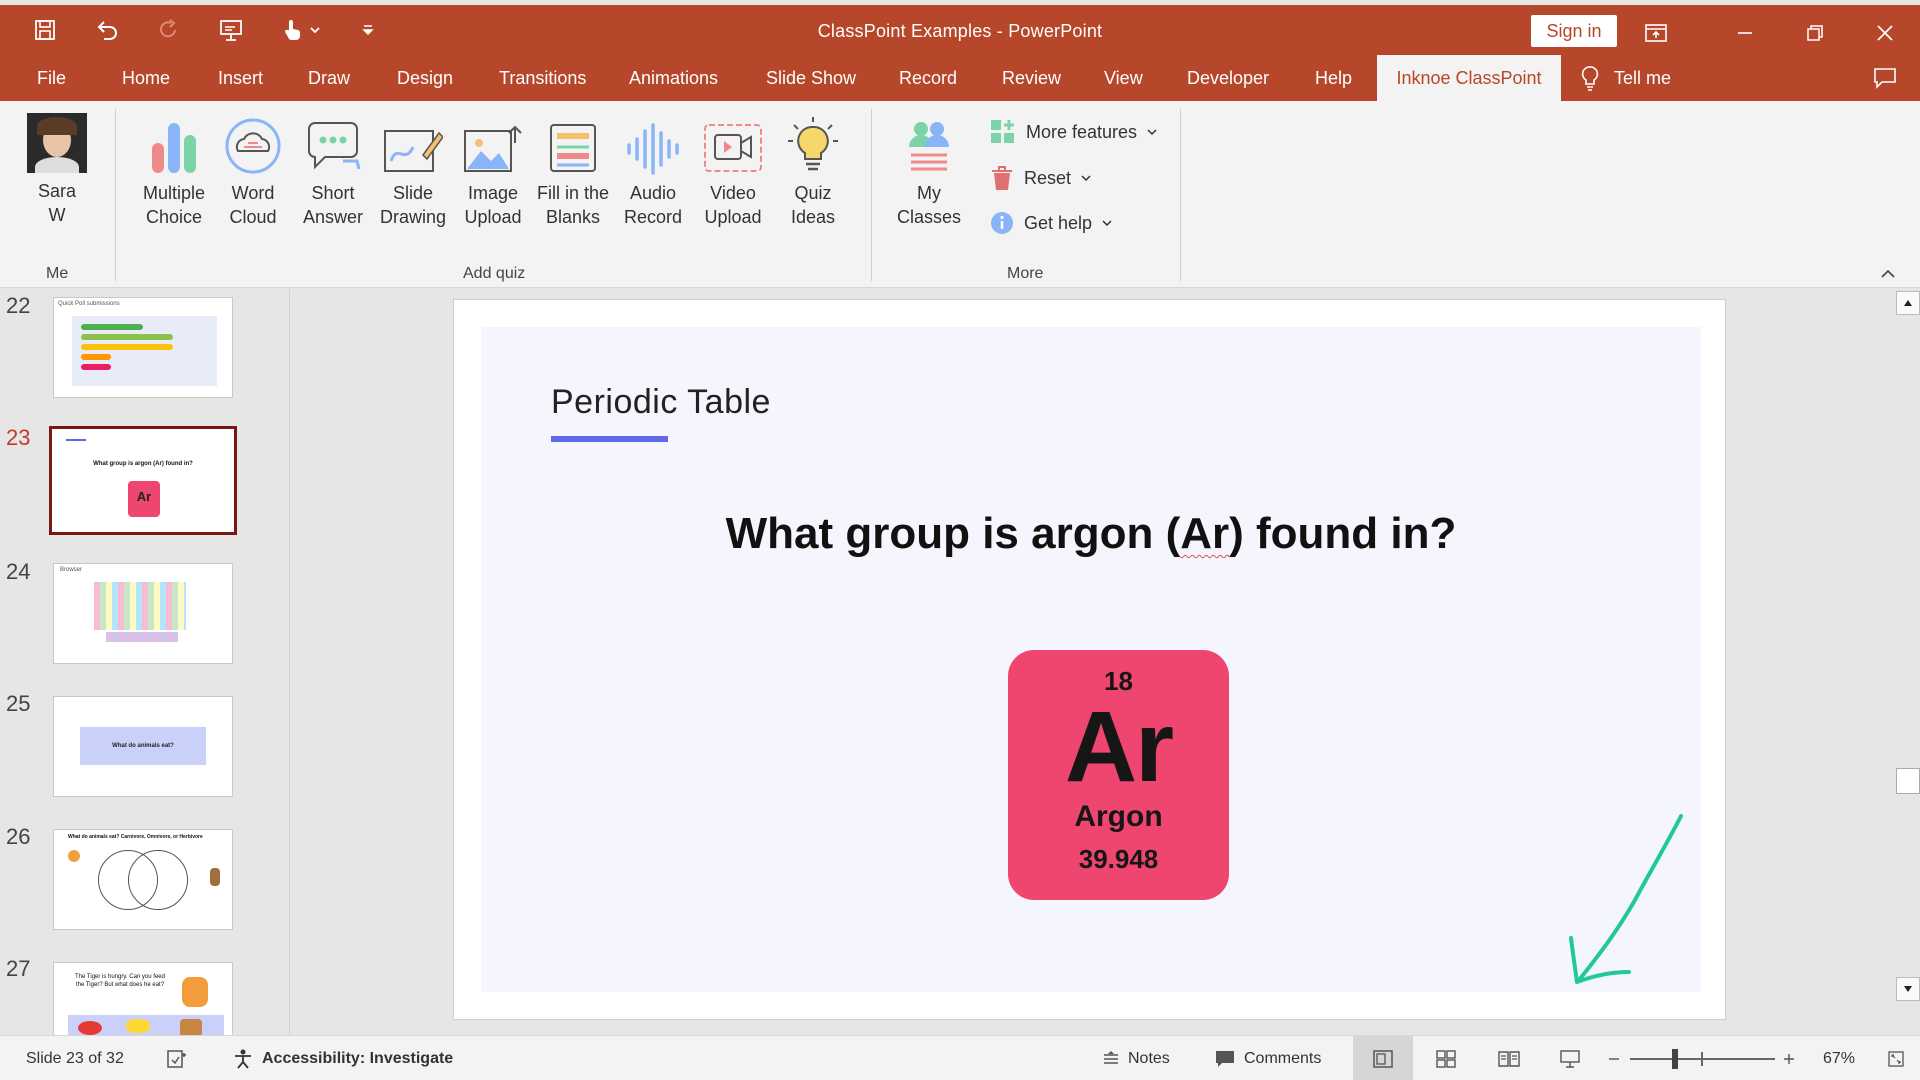 This screenshot has width=1920, height=1080. What do you see at coordinates (1789, 1058) in the screenshot?
I see `zoom-in-icon` at bounding box center [1789, 1058].